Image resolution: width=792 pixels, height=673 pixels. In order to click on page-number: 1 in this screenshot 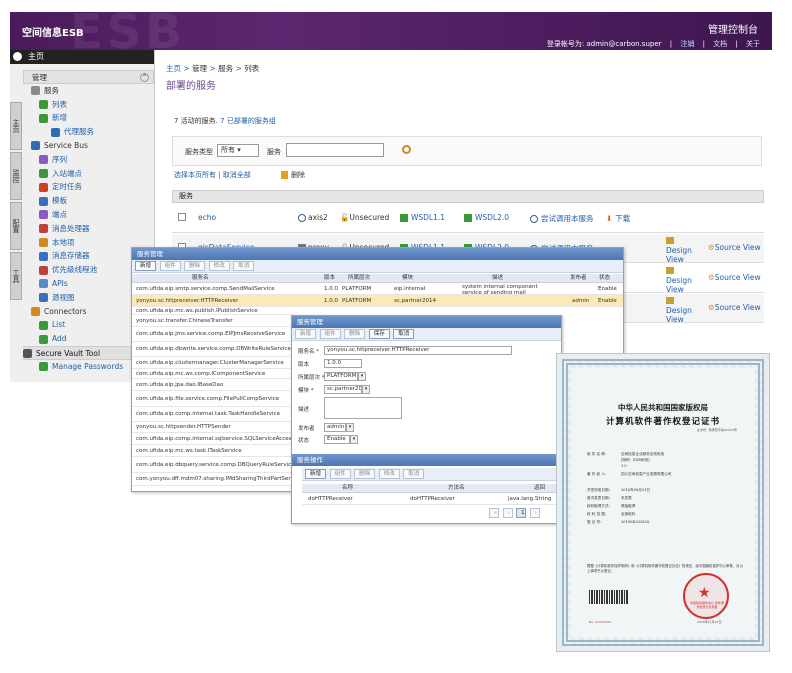, I will do `click(521, 513)`.